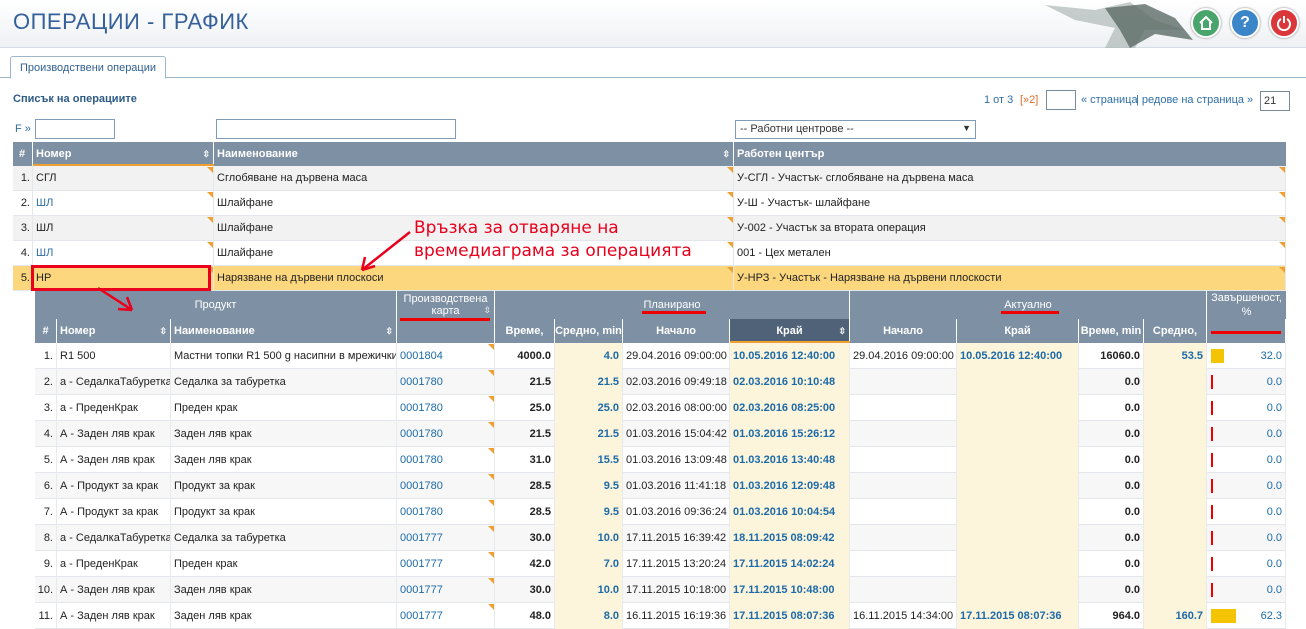 Image resolution: width=1306 pixels, height=629 pixels. Describe the element at coordinates (45, 331) in the screenshot. I see `col-header-label: #` at that location.